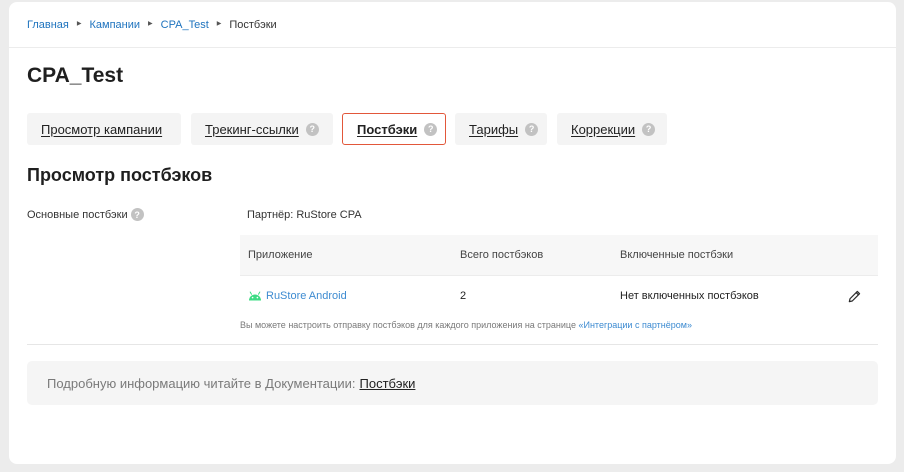  I want to click on section-title: Просмотр постбэков, so click(120, 175).